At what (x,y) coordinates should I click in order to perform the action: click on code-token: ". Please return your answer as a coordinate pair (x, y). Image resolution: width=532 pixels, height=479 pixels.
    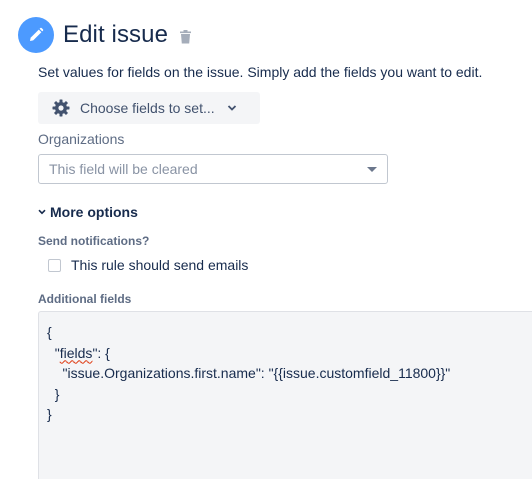
    Looking at the image, I should click on (53, 352).